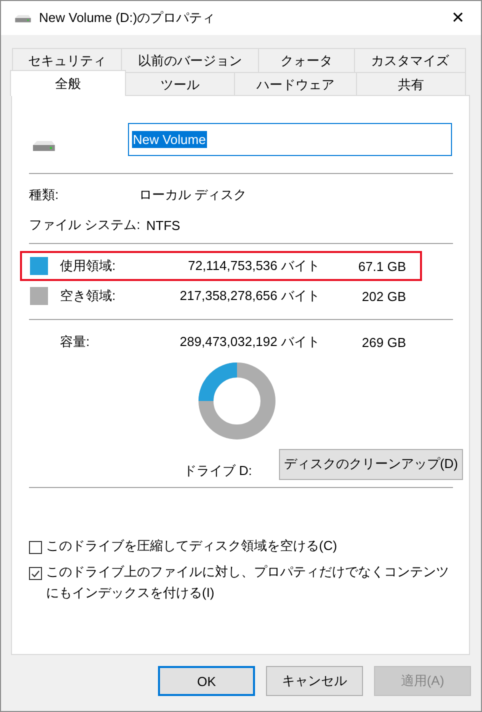 This screenshot has width=482, height=712. I want to click on size-value: 269 GB, so click(383, 342).